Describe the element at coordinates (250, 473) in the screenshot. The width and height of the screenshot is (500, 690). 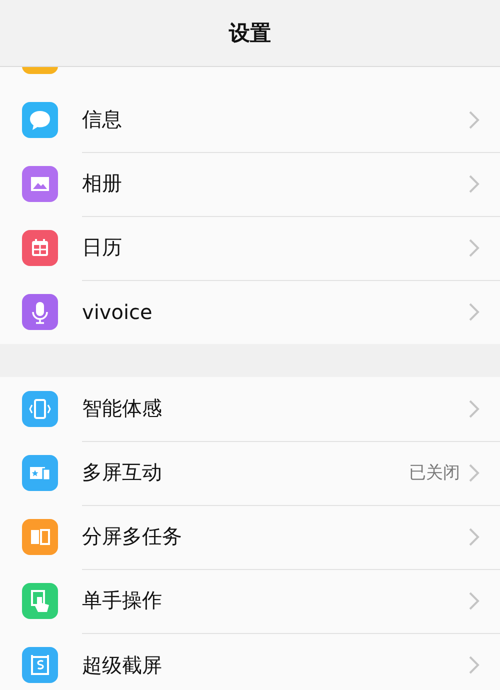
I see `settings-item: 多屏互动 已关闭` at that location.